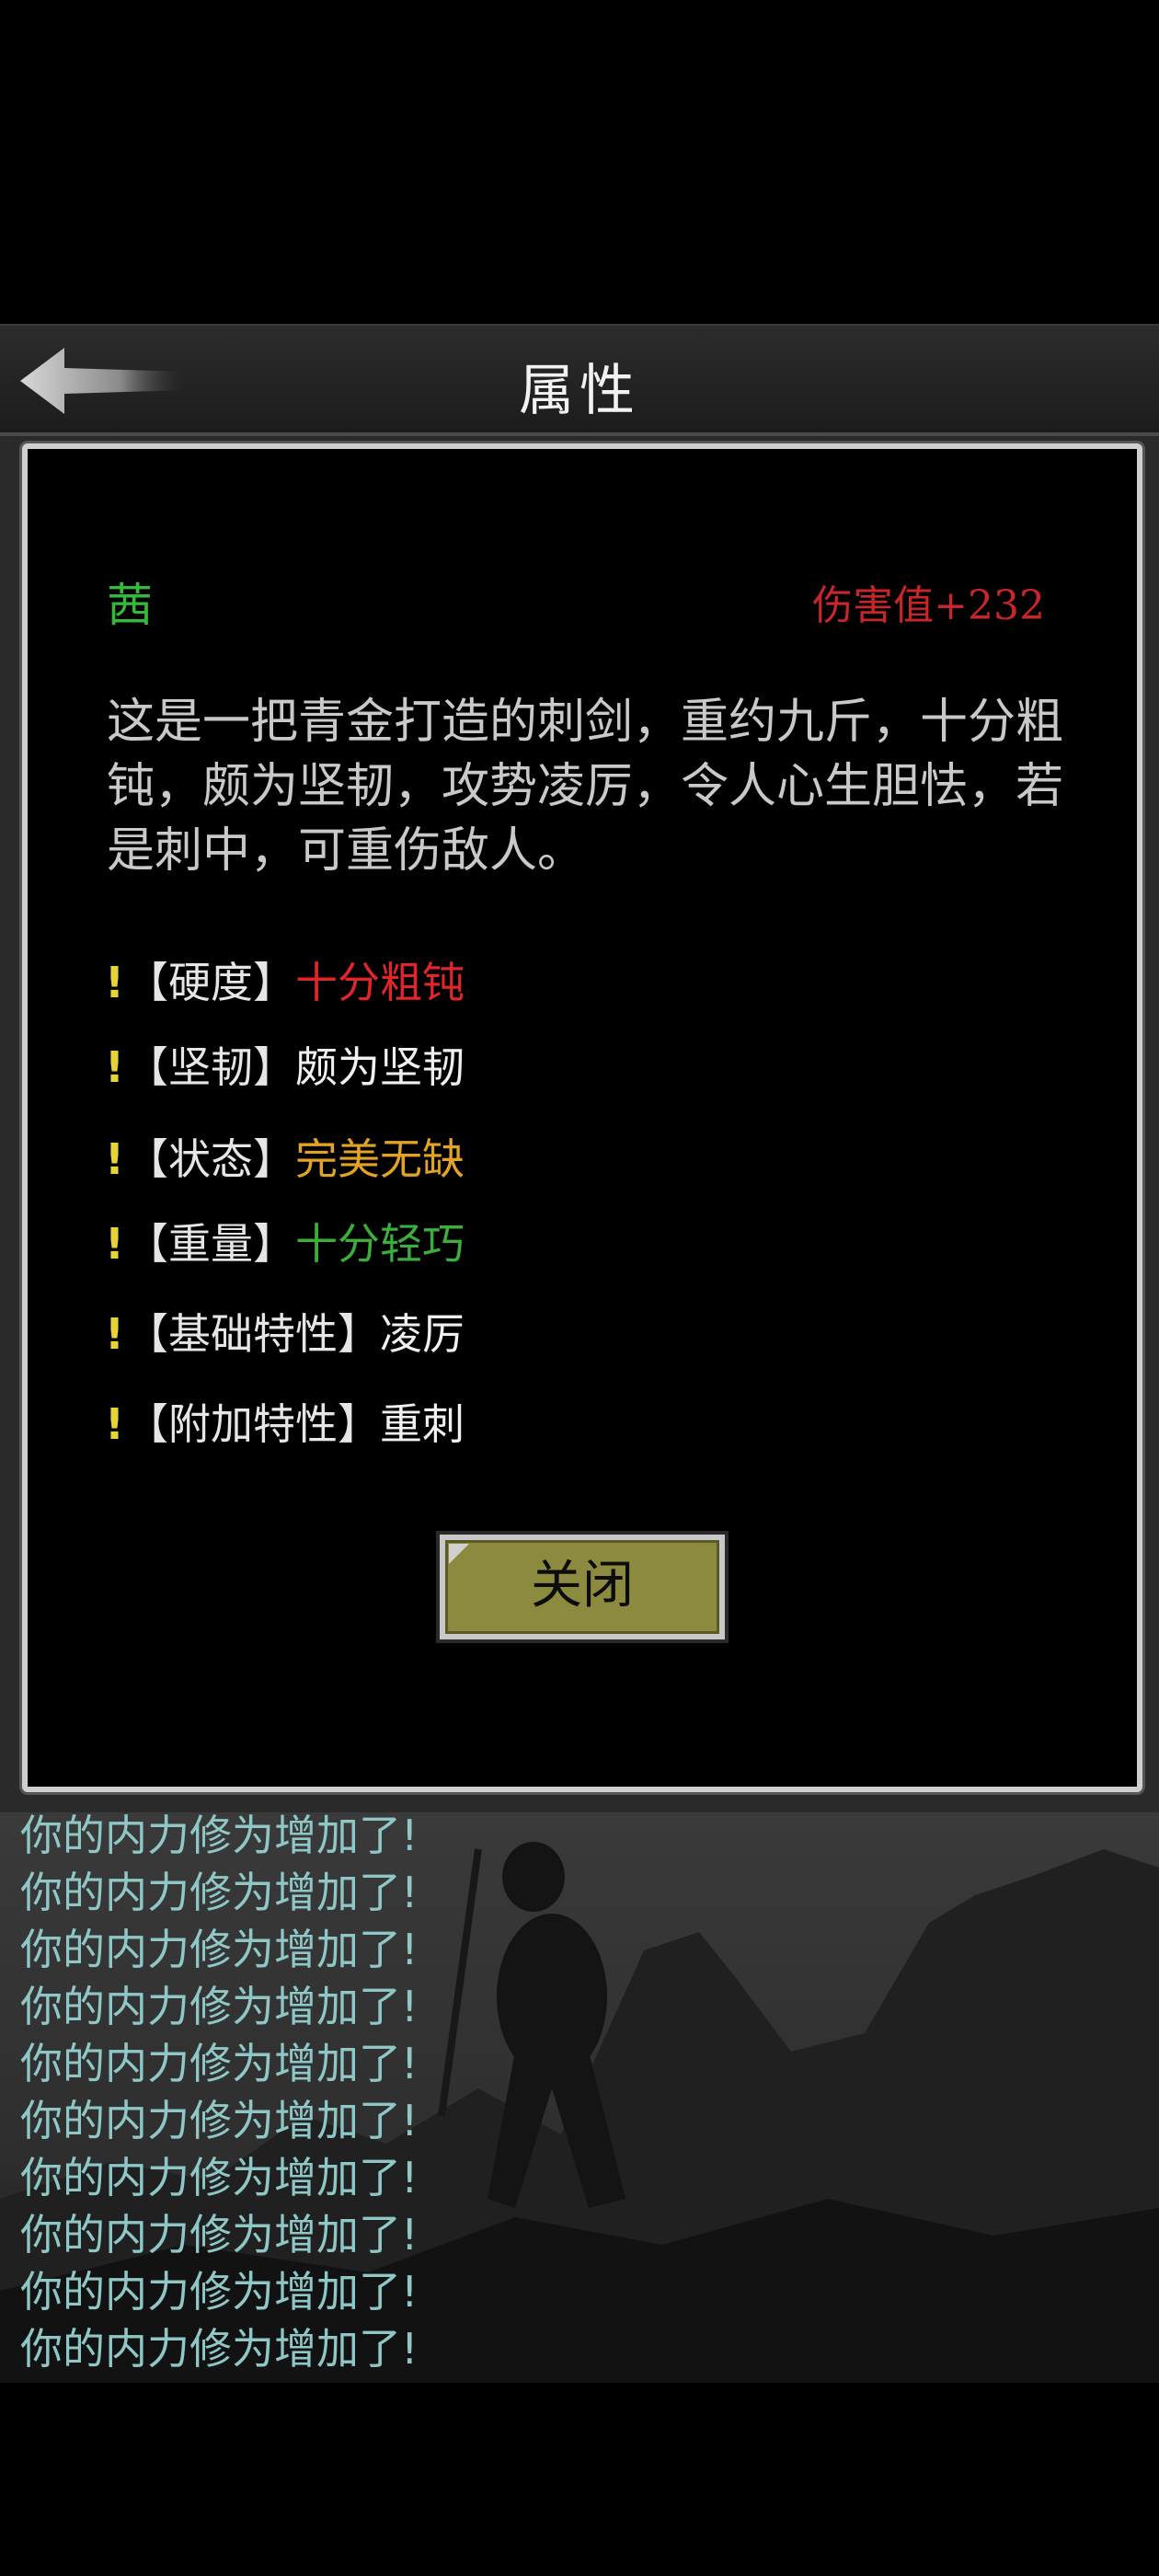  Describe the element at coordinates (379, 1067) in the screenshot. I see `attribute-value: 颇为坚韧` at that location.